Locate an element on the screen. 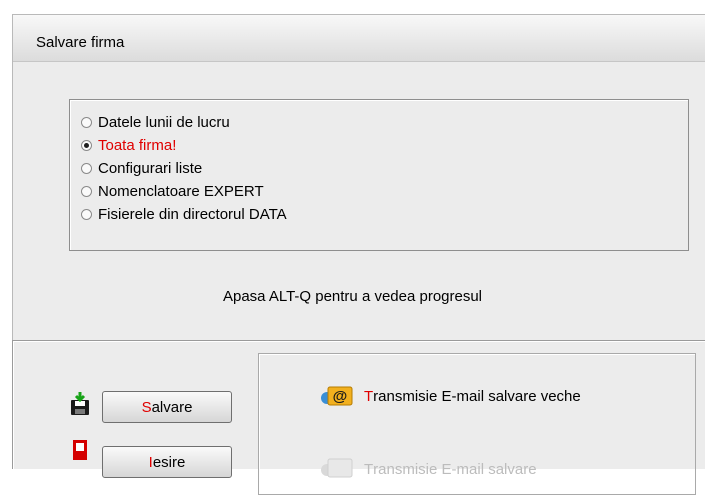 The height and width of the screenshot is (495, 705). option-label: Nomenclatoare EXPERT is located at coordinates (181, 191).